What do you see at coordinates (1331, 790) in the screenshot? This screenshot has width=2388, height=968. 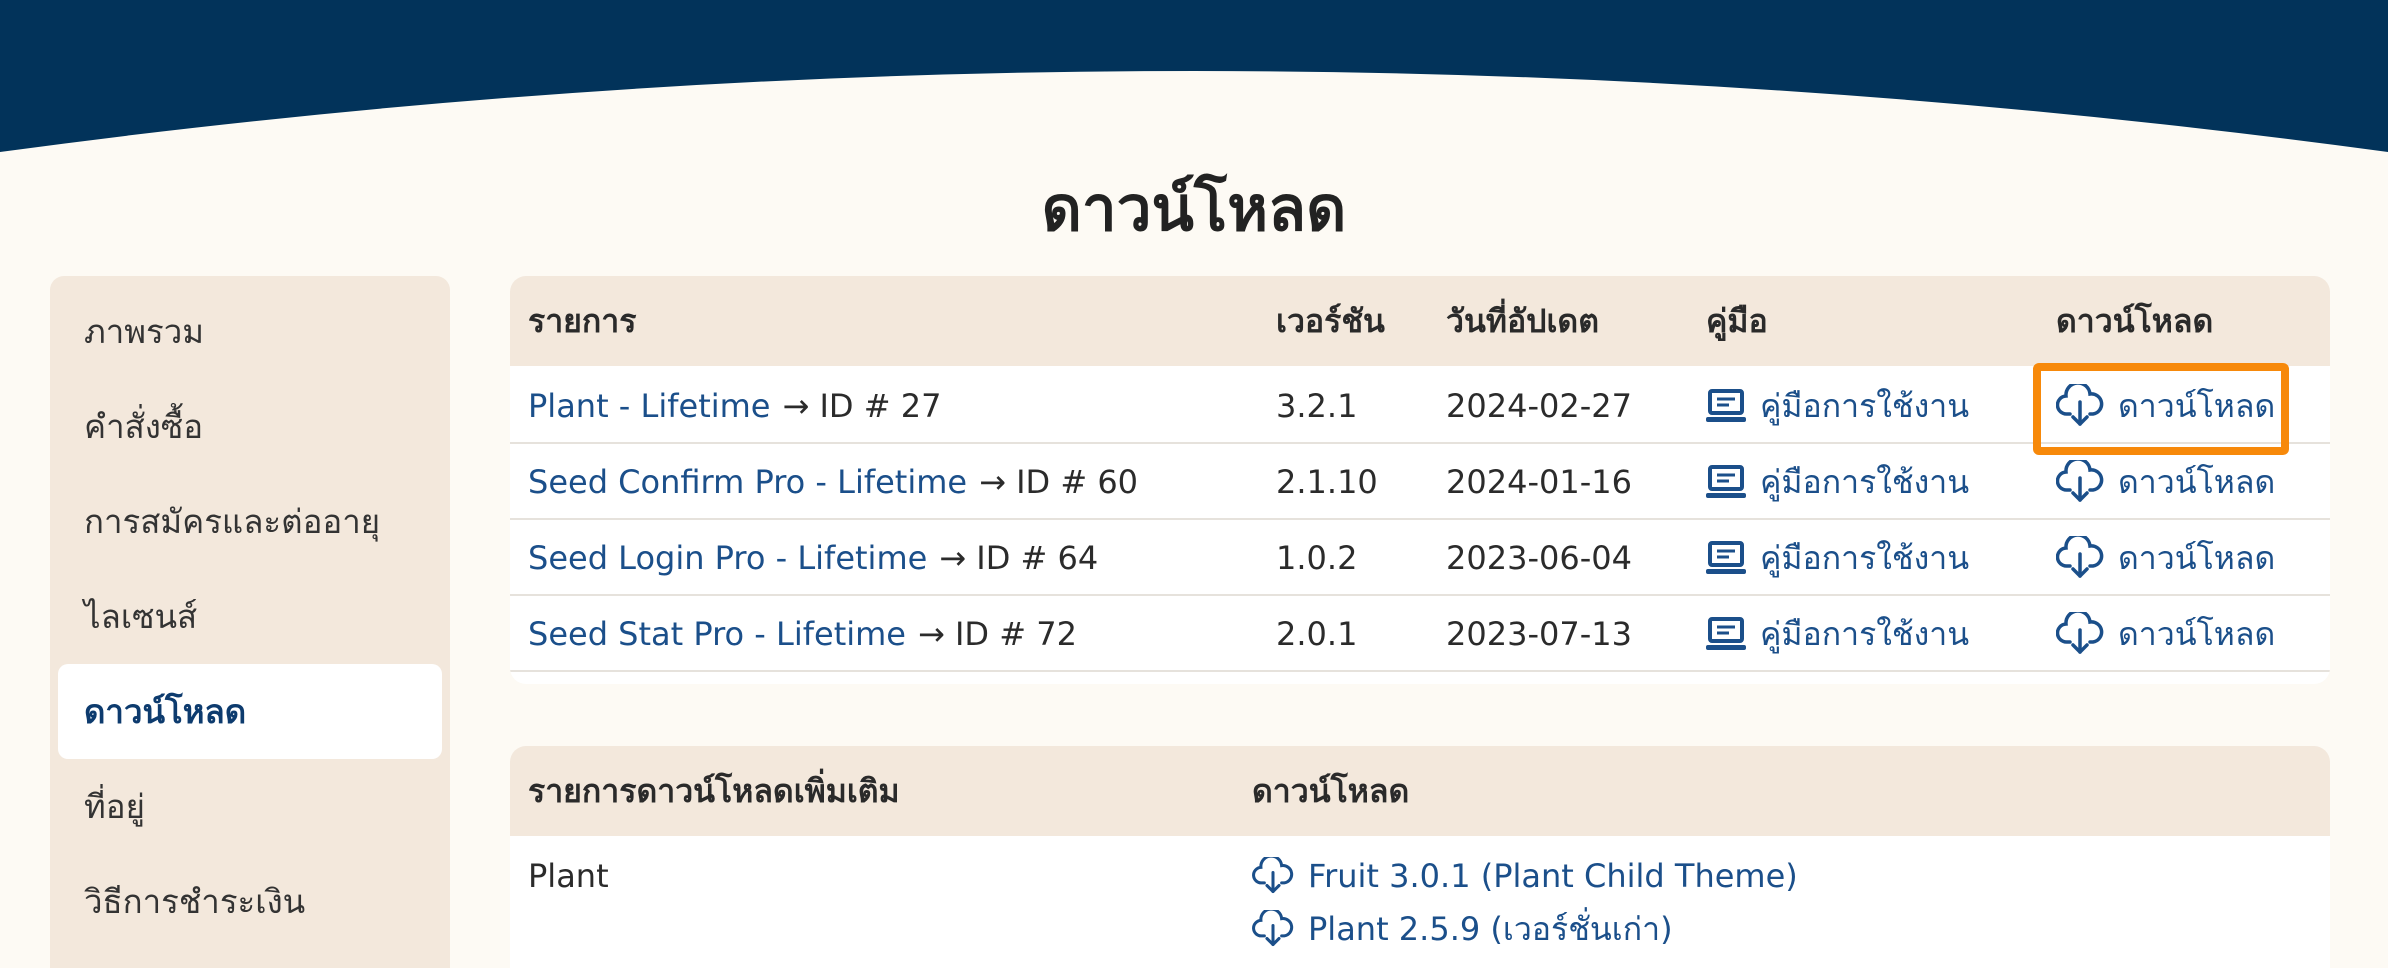 I see `column-header-extra-download: ดาวน์โหลด` at bounding box center [1331, 790].